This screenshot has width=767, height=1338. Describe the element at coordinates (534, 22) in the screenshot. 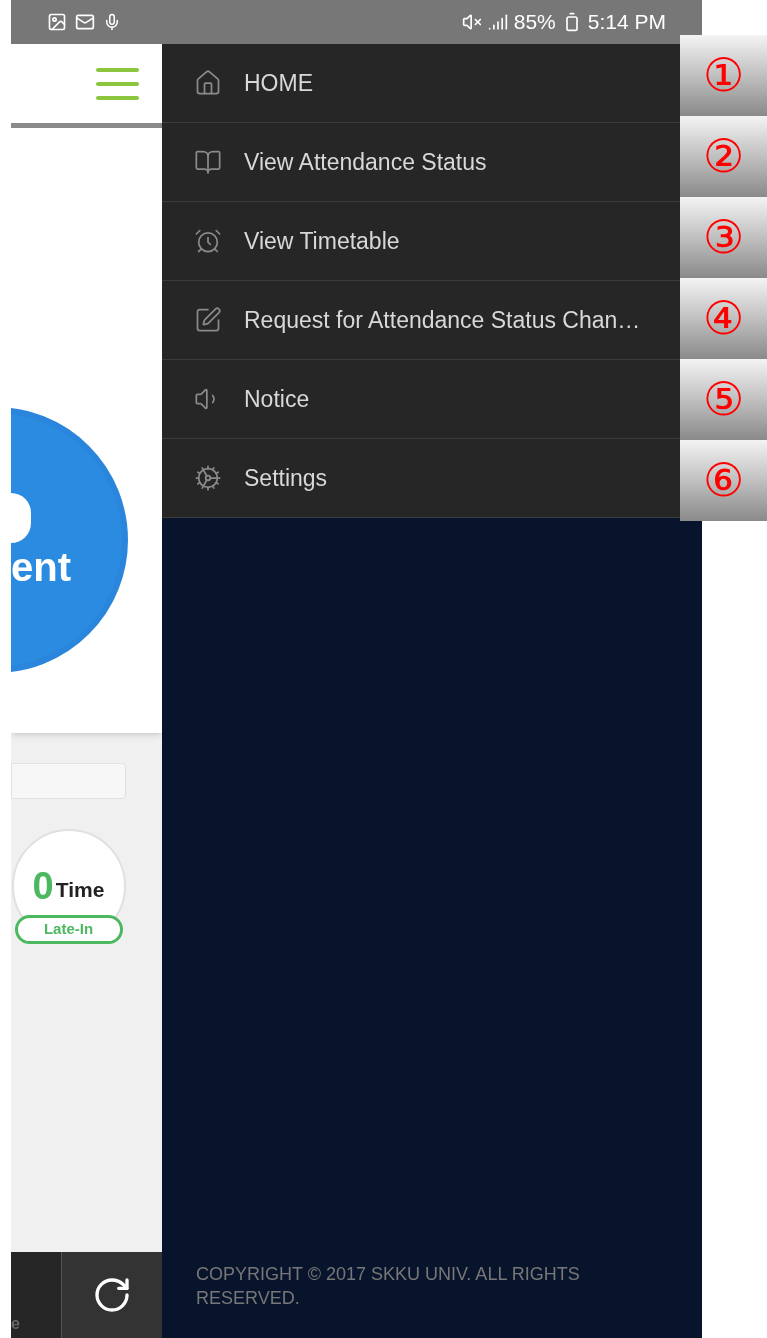

I see `battery-percent: 85%` at that location.